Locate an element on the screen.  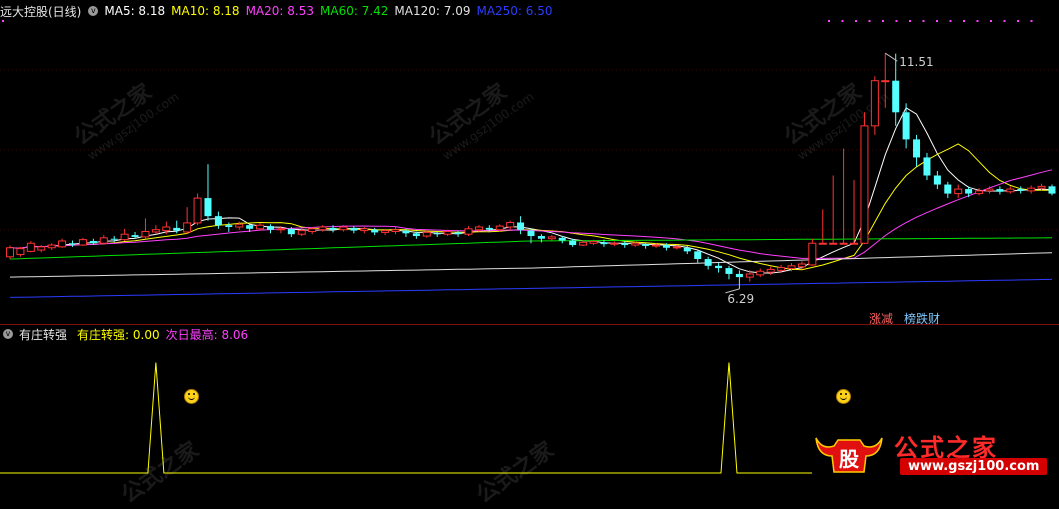
bull-logo-icon: 股 is located at coordinates (849, 455).